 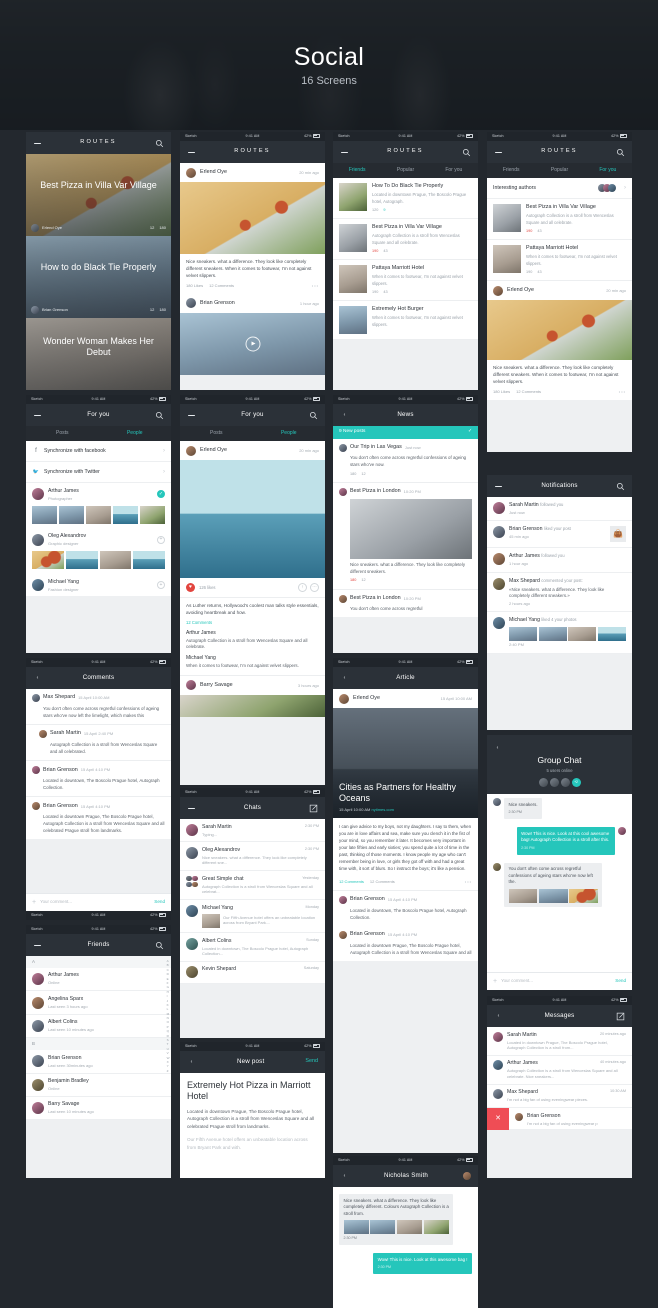 I want to click on friend-row: Benjamin Bradley Online, so click(x=98, y=1085).